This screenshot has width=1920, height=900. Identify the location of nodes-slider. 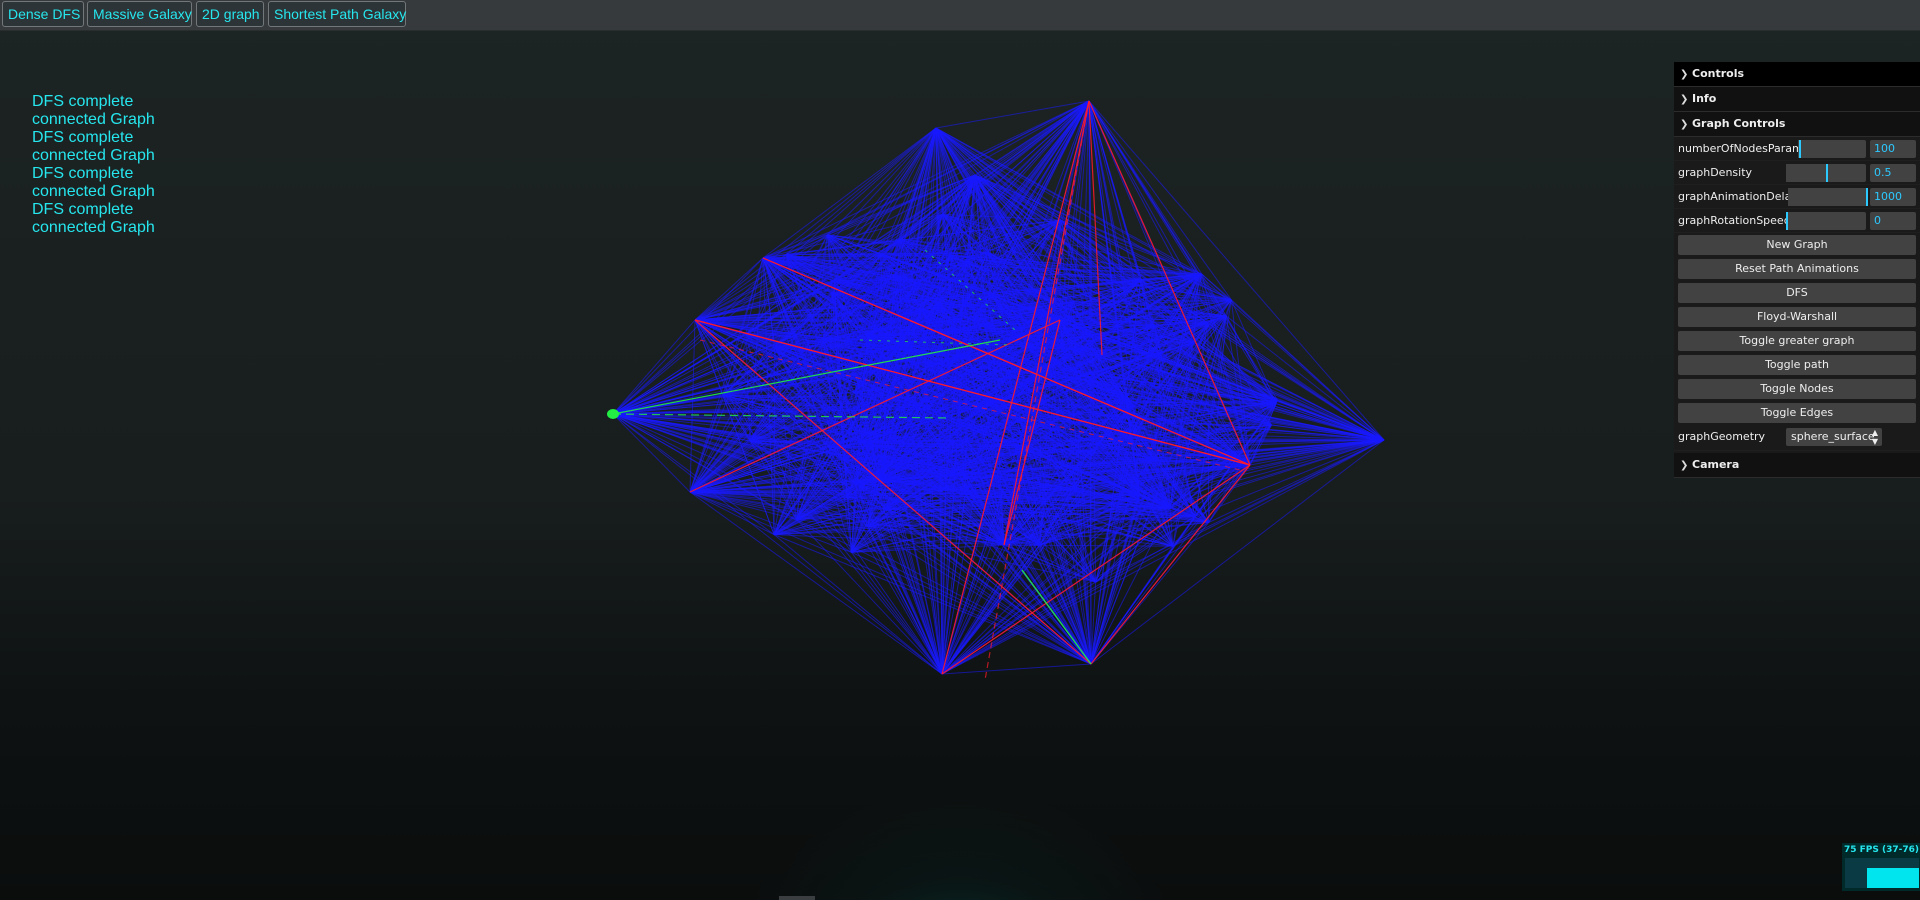
(1832, 149).